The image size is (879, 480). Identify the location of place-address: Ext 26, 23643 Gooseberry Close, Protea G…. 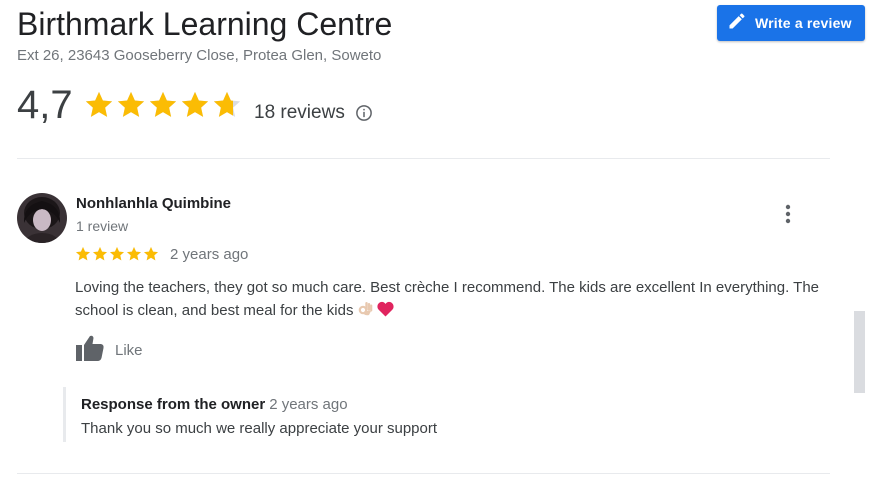
(199, 55).